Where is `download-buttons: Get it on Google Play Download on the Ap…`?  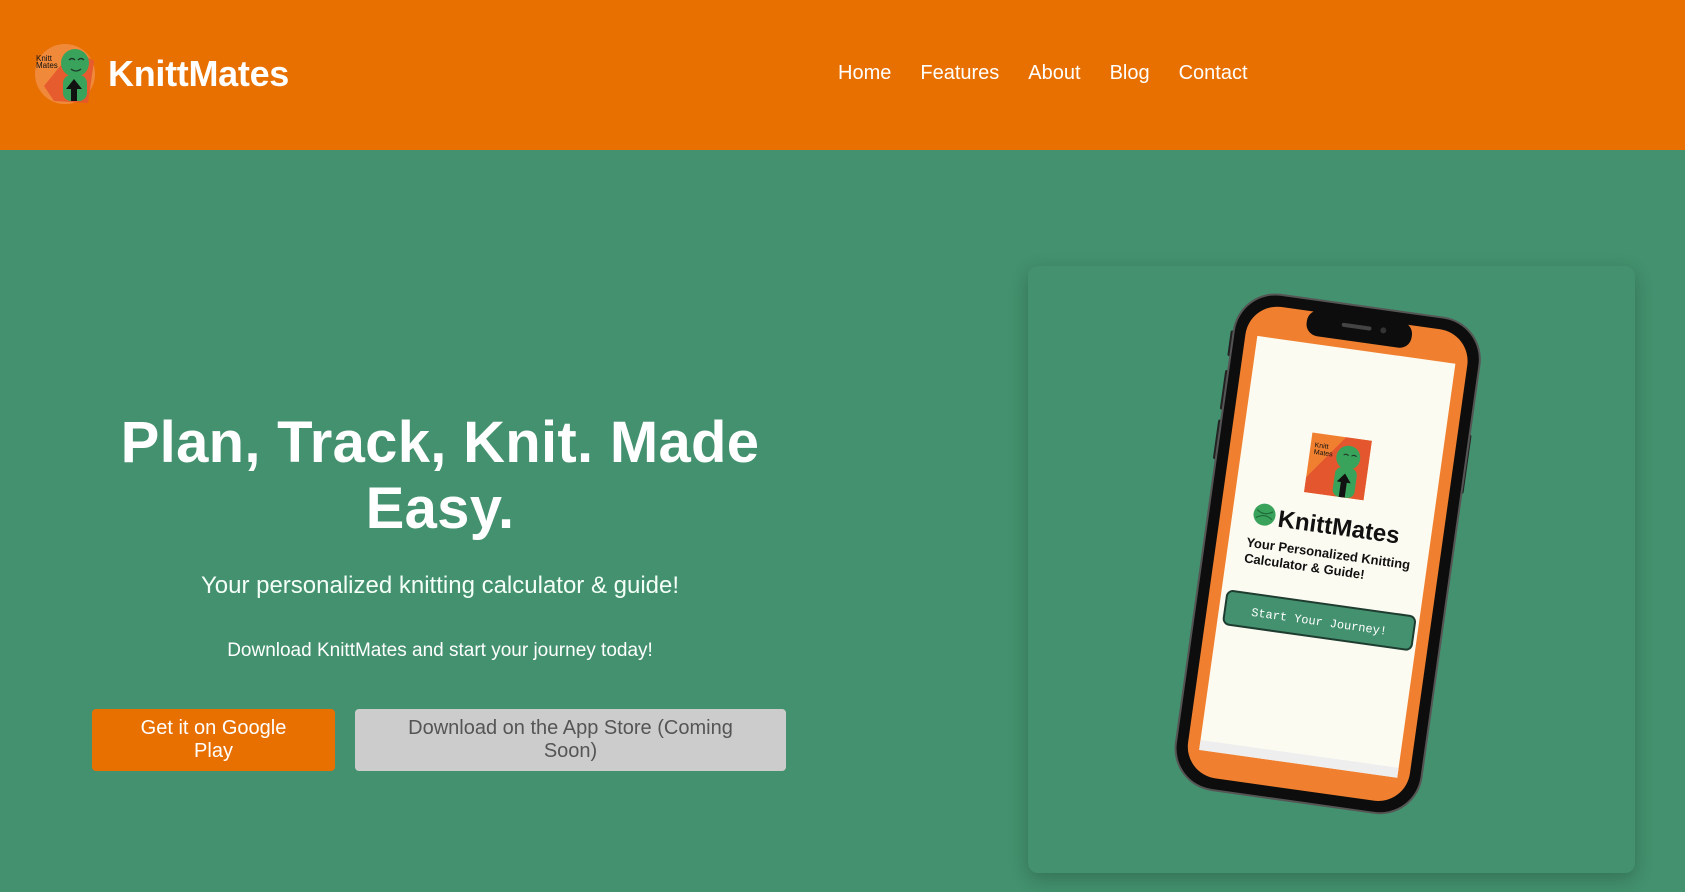
download-buttons: Get it on Google Play Download on the Ap… is located at coordinates (439, 740).